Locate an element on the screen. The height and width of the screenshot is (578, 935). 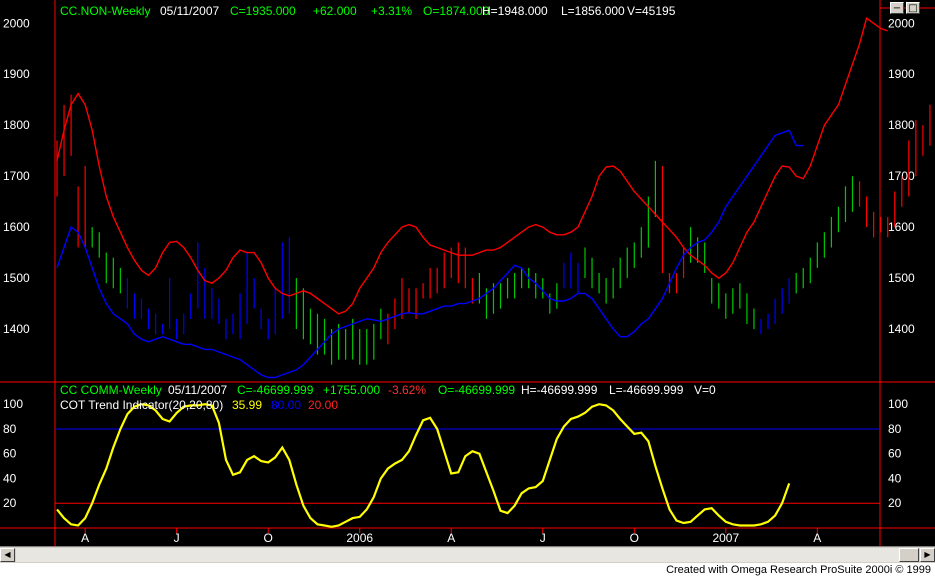
scroll-left-icon: ◀ is located at coordinates (7, 555).